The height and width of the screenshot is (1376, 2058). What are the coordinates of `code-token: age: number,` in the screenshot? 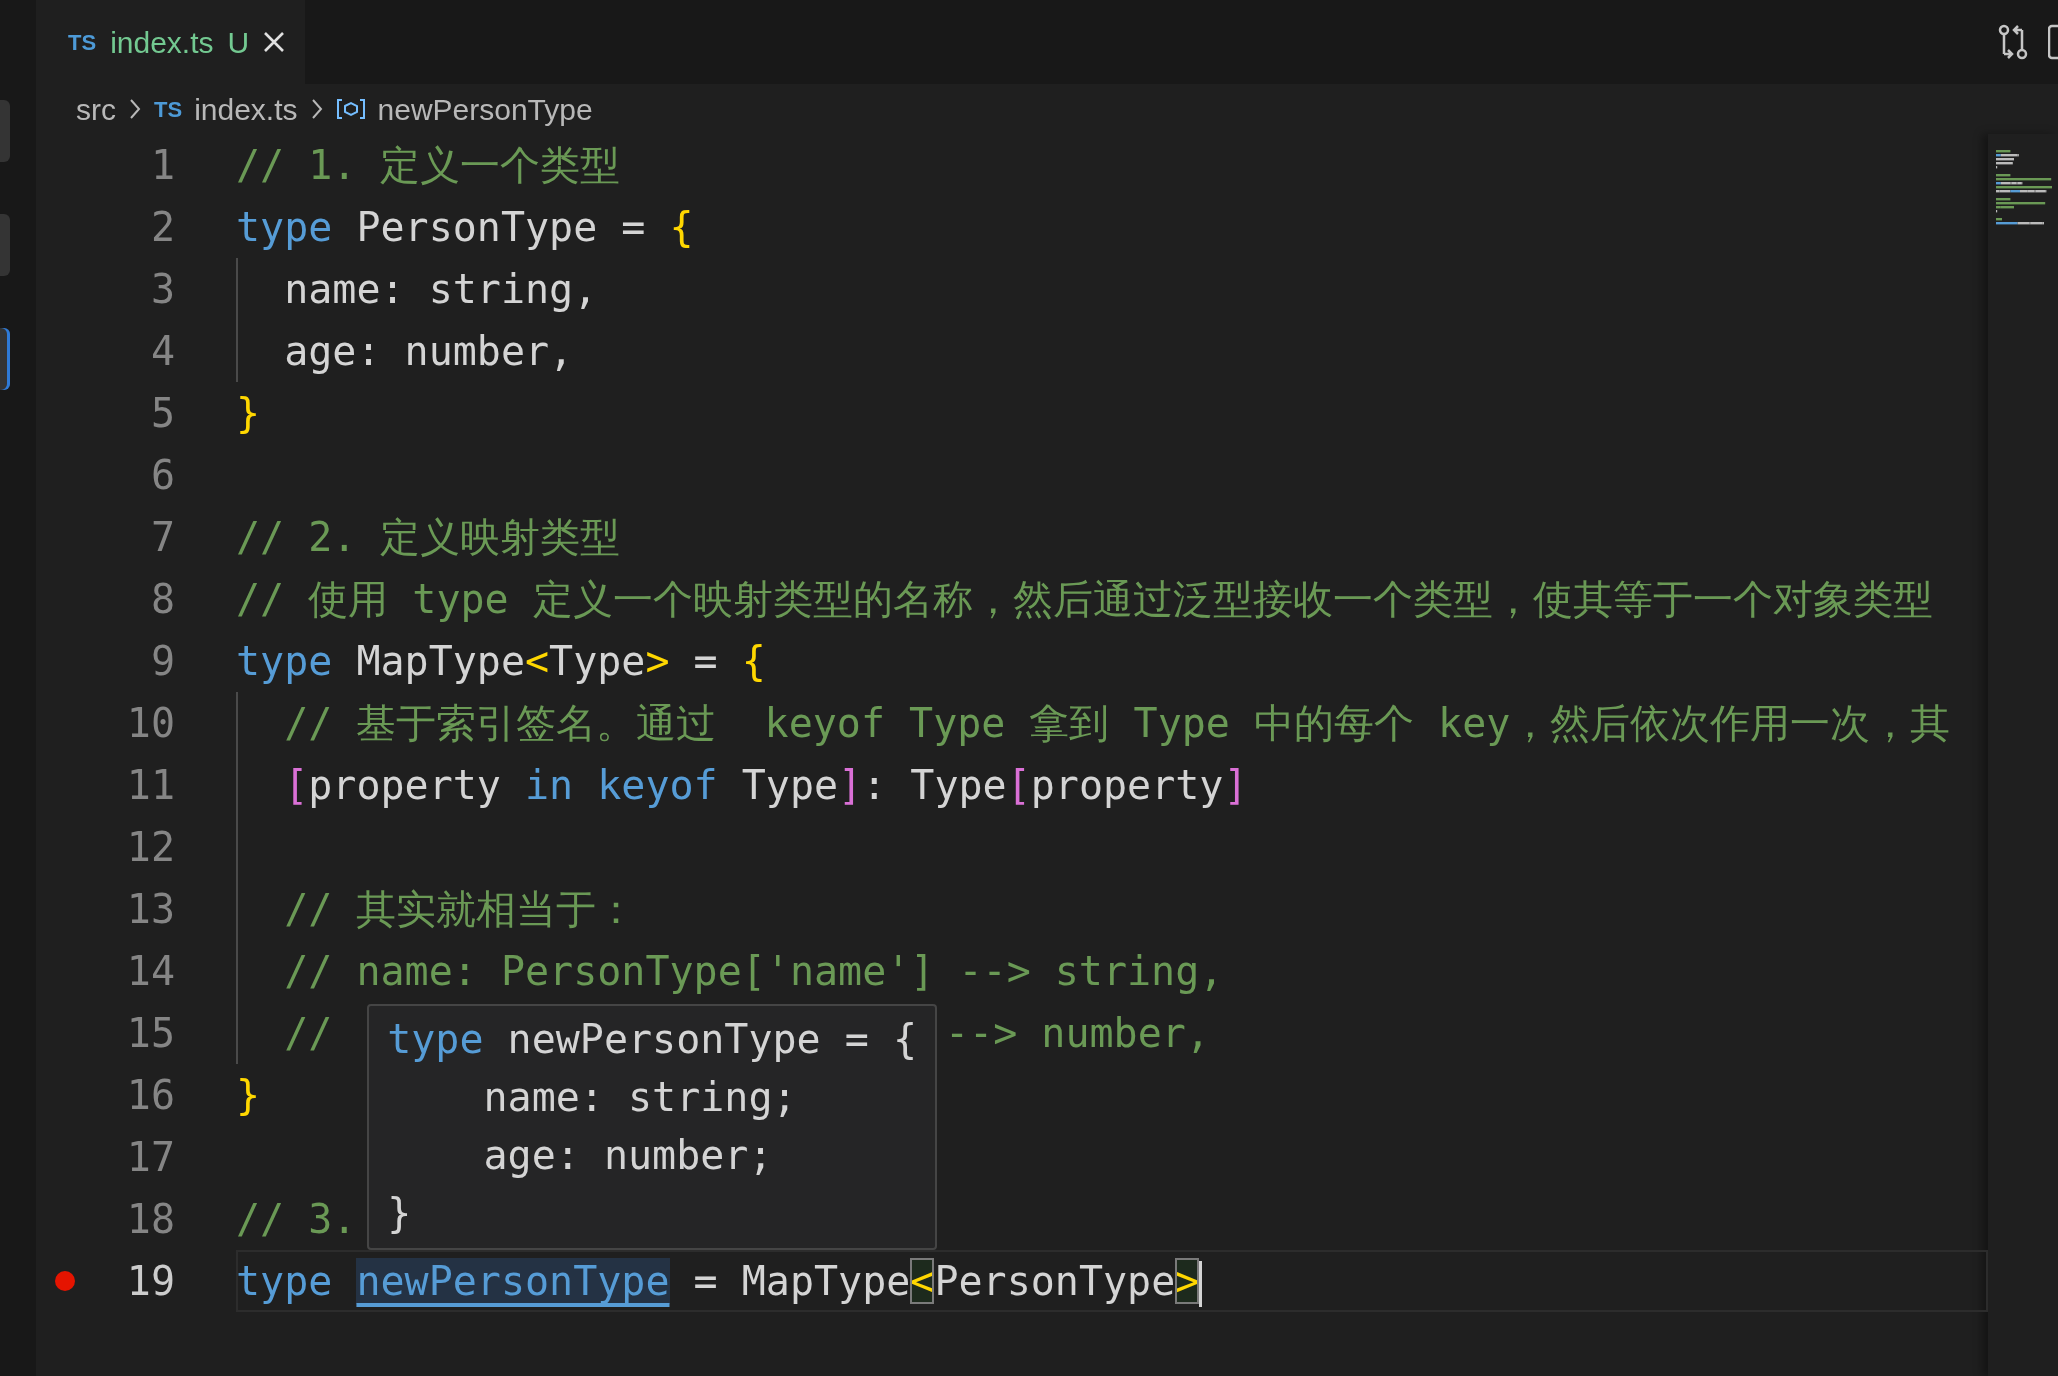 It's located at (428, 351).